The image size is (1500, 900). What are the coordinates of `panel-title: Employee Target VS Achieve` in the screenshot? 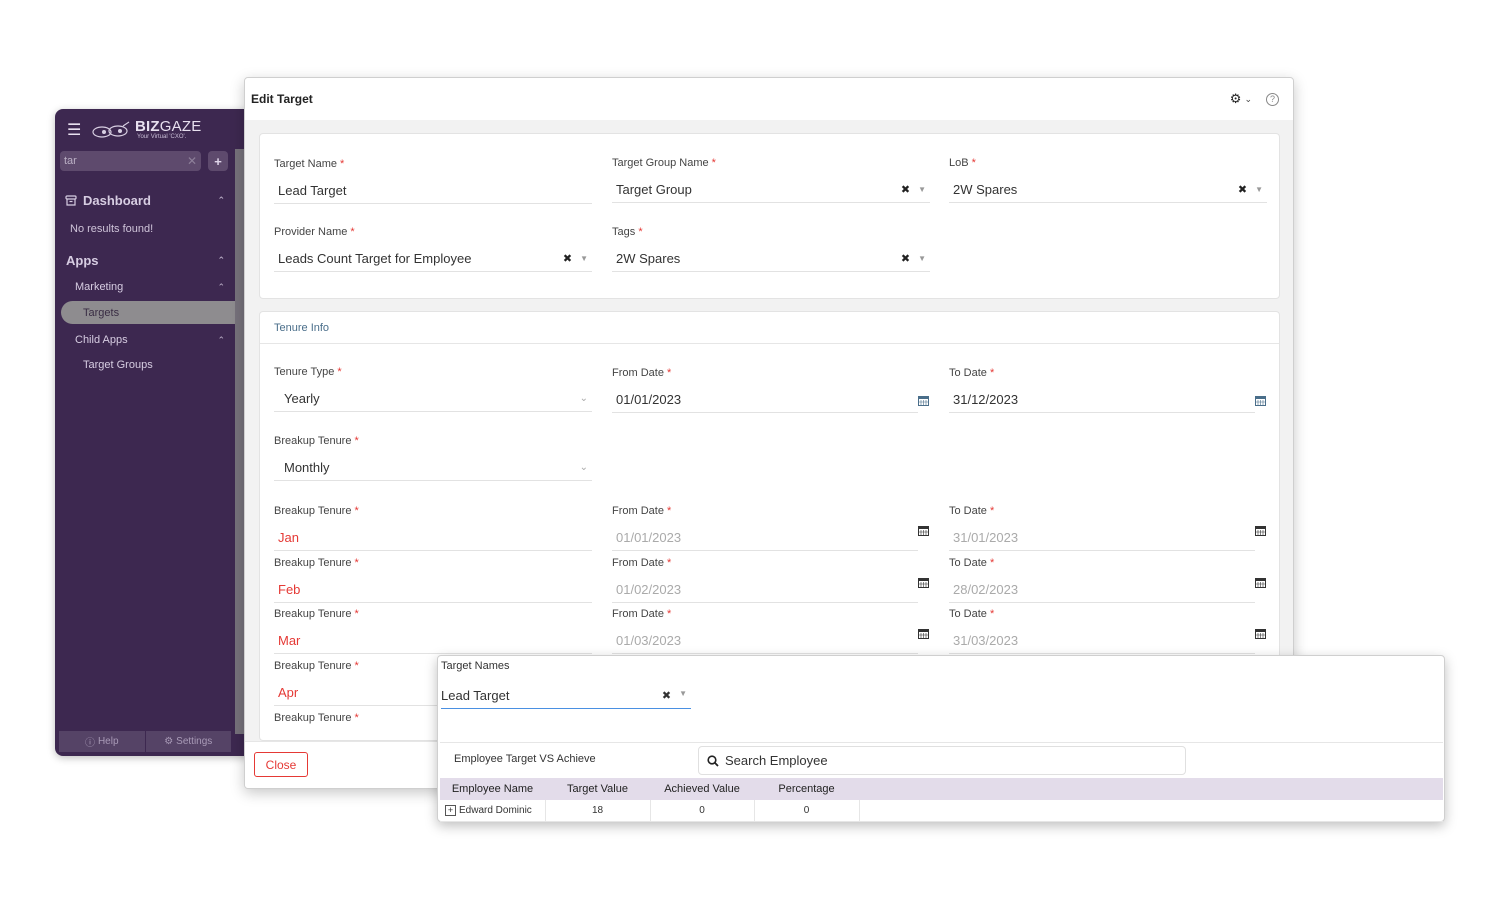 It's located at (525, 759).